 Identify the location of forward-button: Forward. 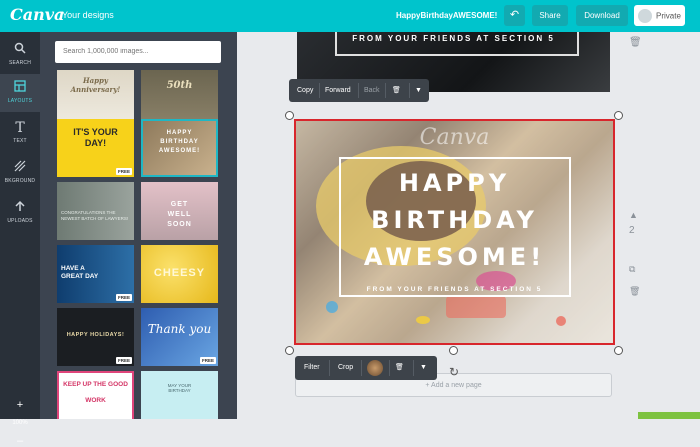
(338, 90).